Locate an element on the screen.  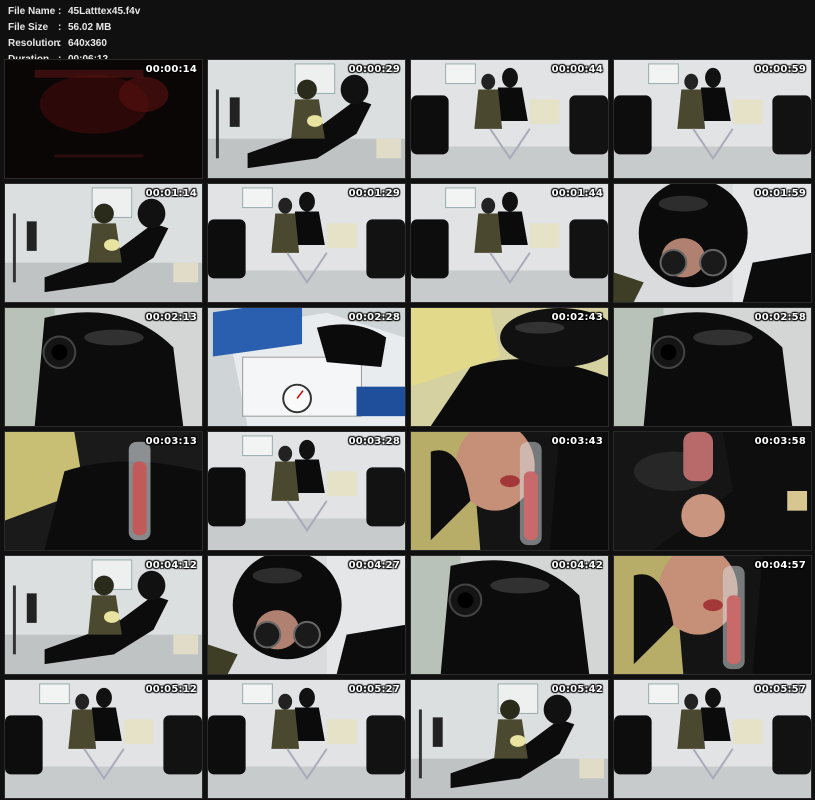
video-thumbnail: 00:05:12 is located at coordinates (103, 739).